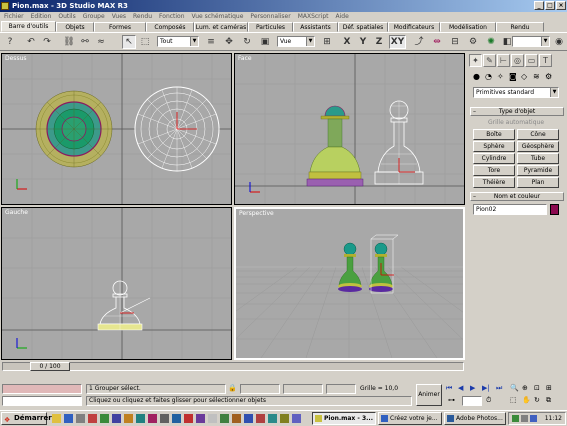  I want to click on menu-customize: Personnaliser, so click(270, 16).